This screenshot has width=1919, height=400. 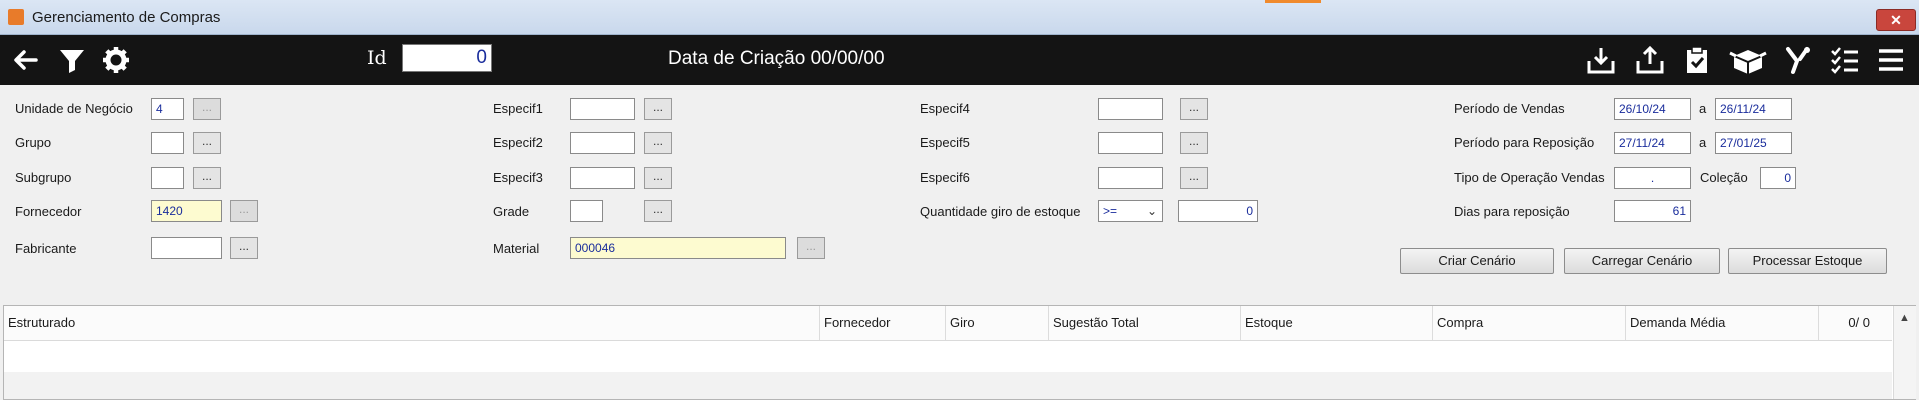 I want to click on grid-body, so click(x=948, y=385).